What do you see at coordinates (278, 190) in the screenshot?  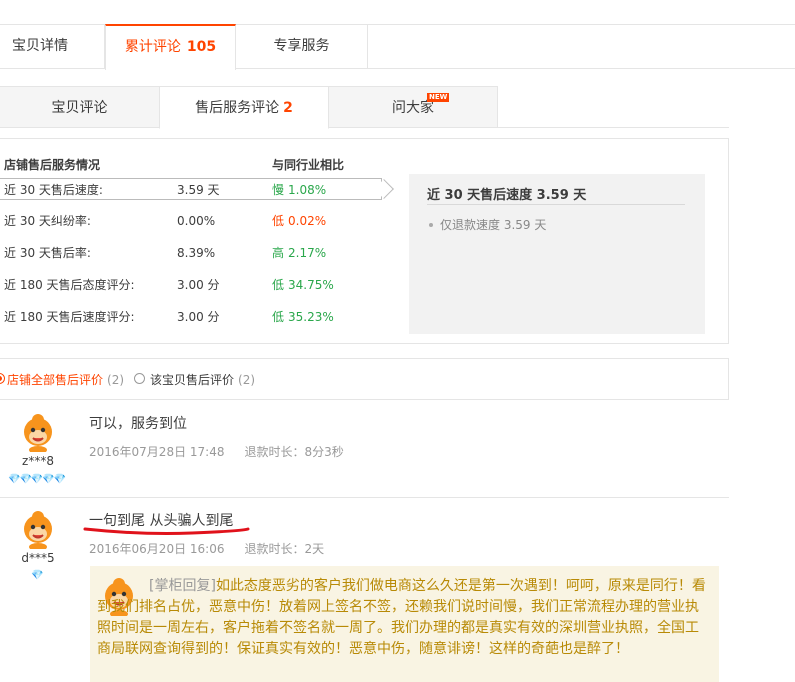 I see `row-level: 慢` at bounding box center [278, 190].